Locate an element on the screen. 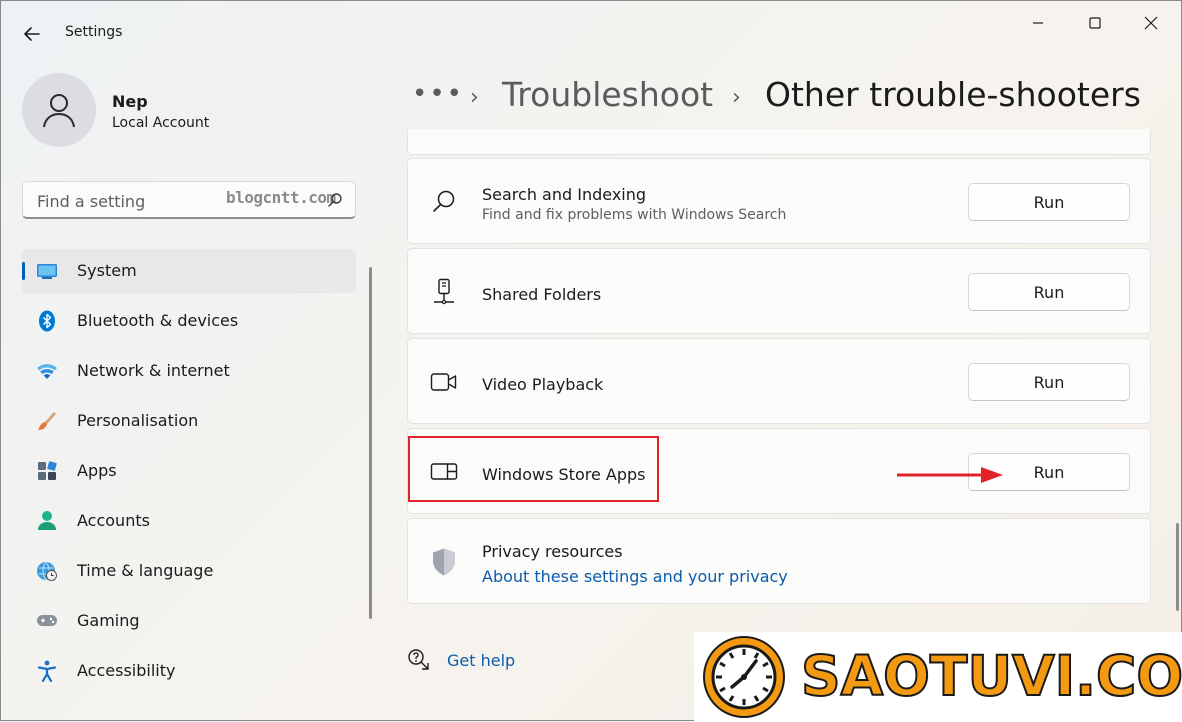 The width and height of the screenshot is (1182, 722). globe-clock-icon is located at coordinates (47, 571).